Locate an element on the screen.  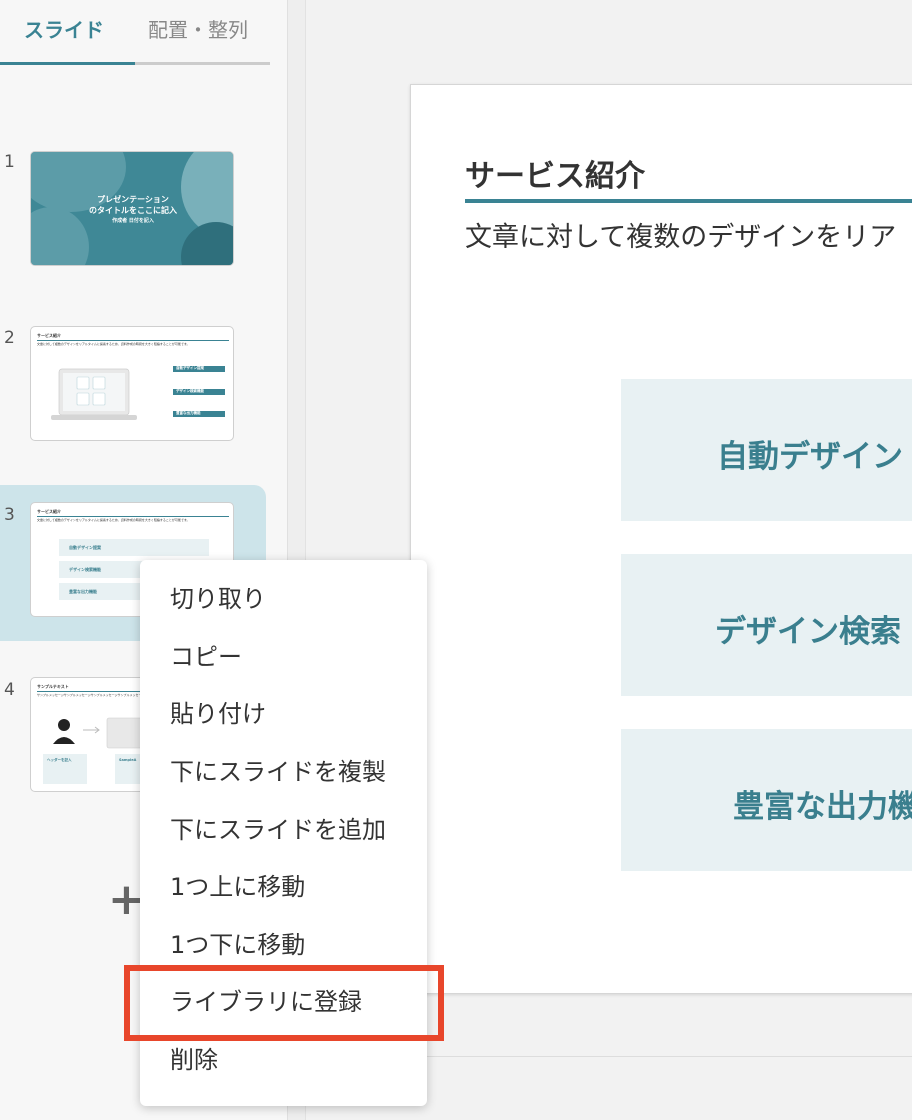
menu-item-move-down: 1つ下に移動 is located at coordinates (237, 945).